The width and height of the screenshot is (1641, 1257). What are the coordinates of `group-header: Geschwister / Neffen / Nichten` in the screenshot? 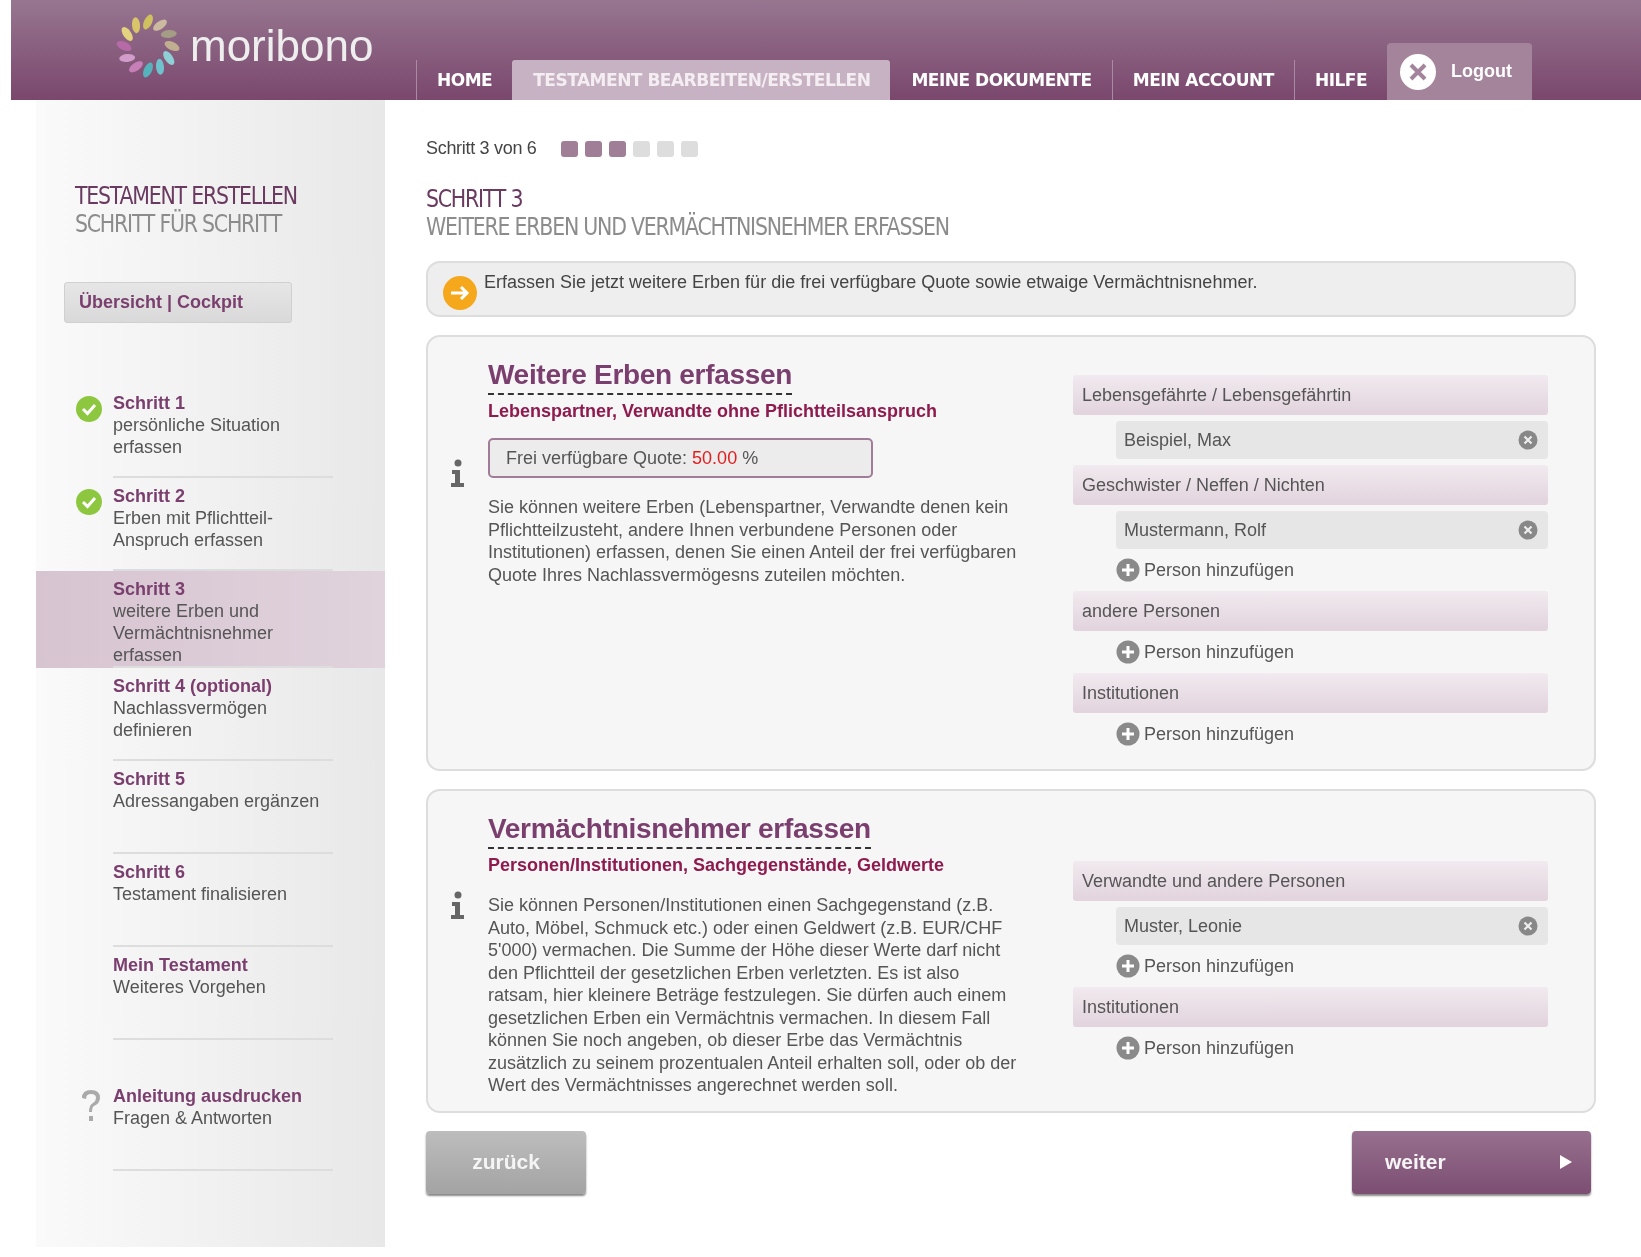 It's located at (1310, 485).